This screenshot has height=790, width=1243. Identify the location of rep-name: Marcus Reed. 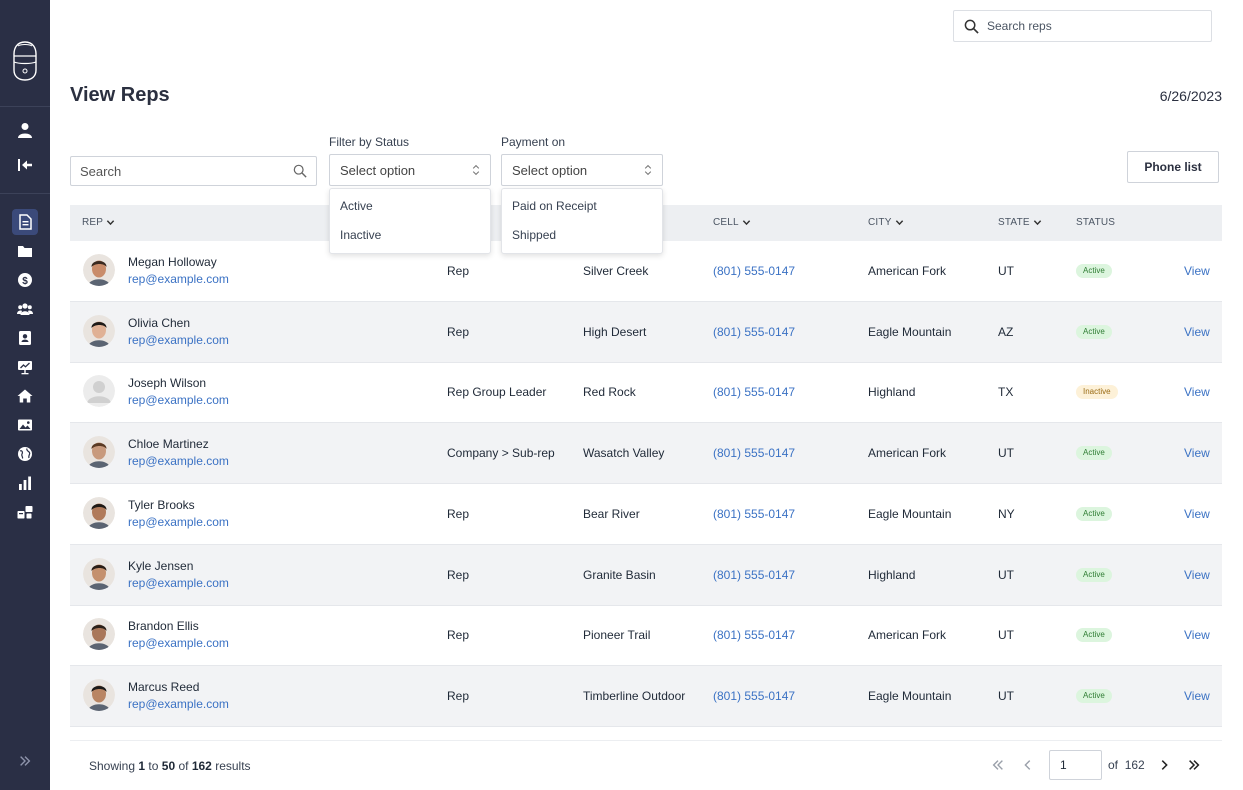
(163, 687).